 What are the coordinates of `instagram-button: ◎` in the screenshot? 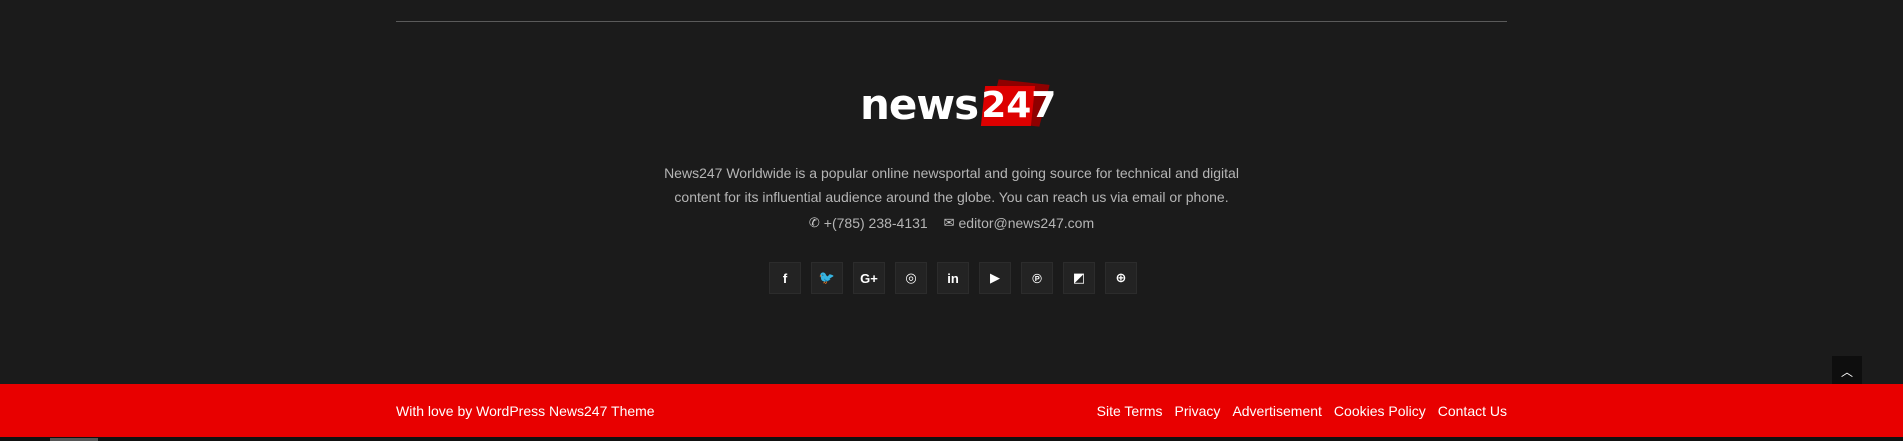 It's located at (911, 278).